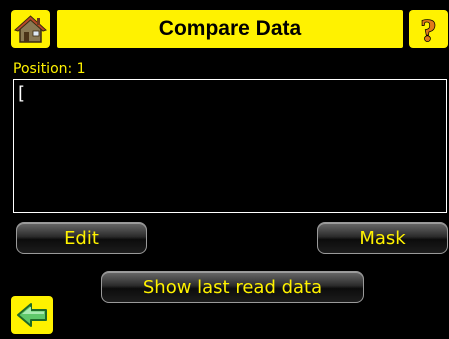 The width and height of the screenshot is (449, 339). I want to click on compare-data-value: [, so click(22, 93).